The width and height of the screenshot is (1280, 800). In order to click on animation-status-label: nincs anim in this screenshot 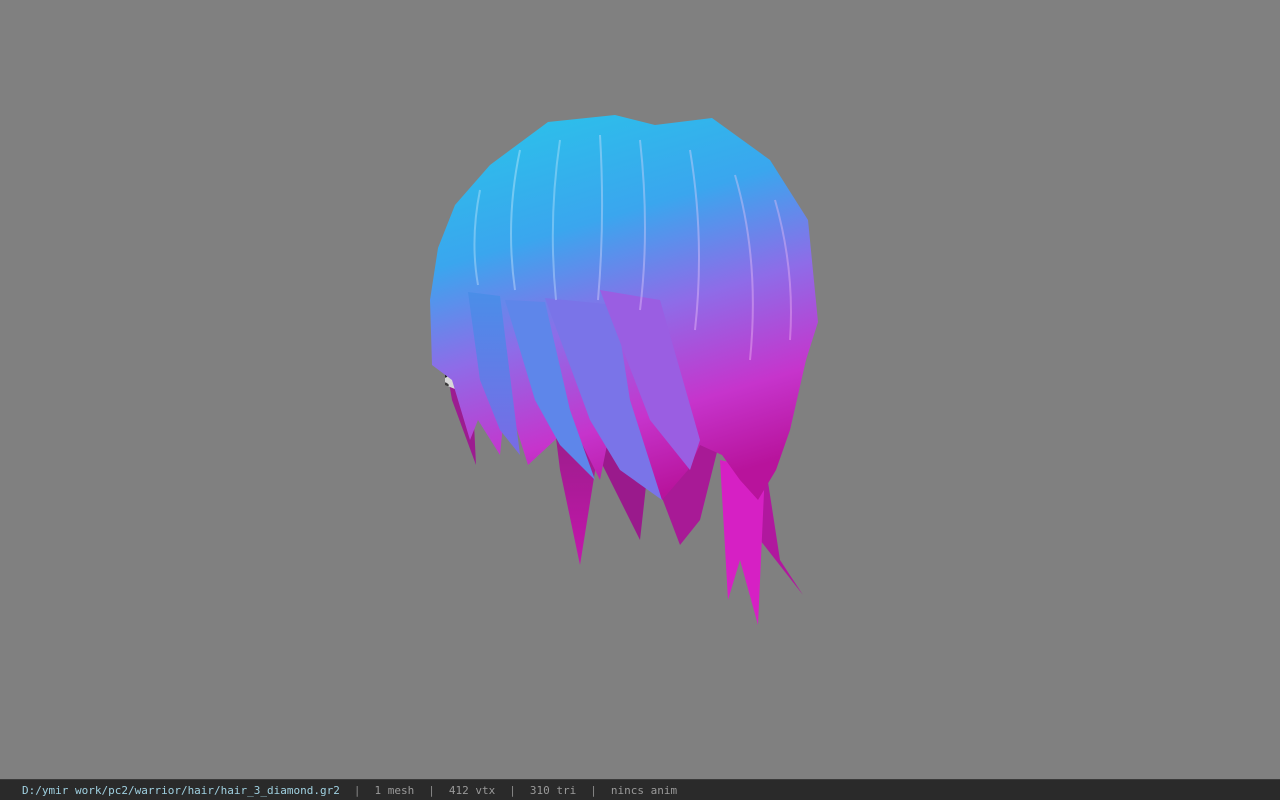, I will do `click(644, 790)`.